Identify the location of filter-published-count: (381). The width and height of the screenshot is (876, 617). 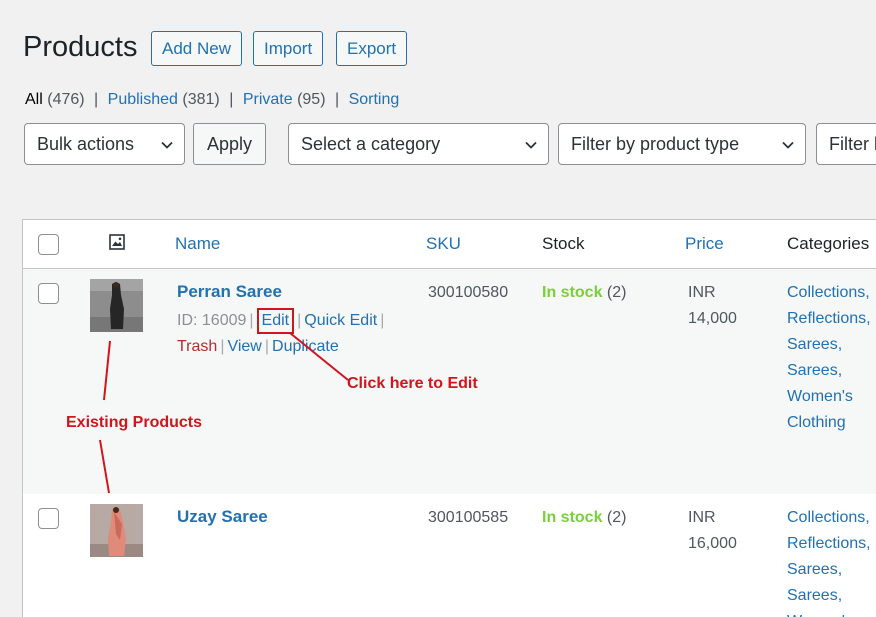
(201, 99).